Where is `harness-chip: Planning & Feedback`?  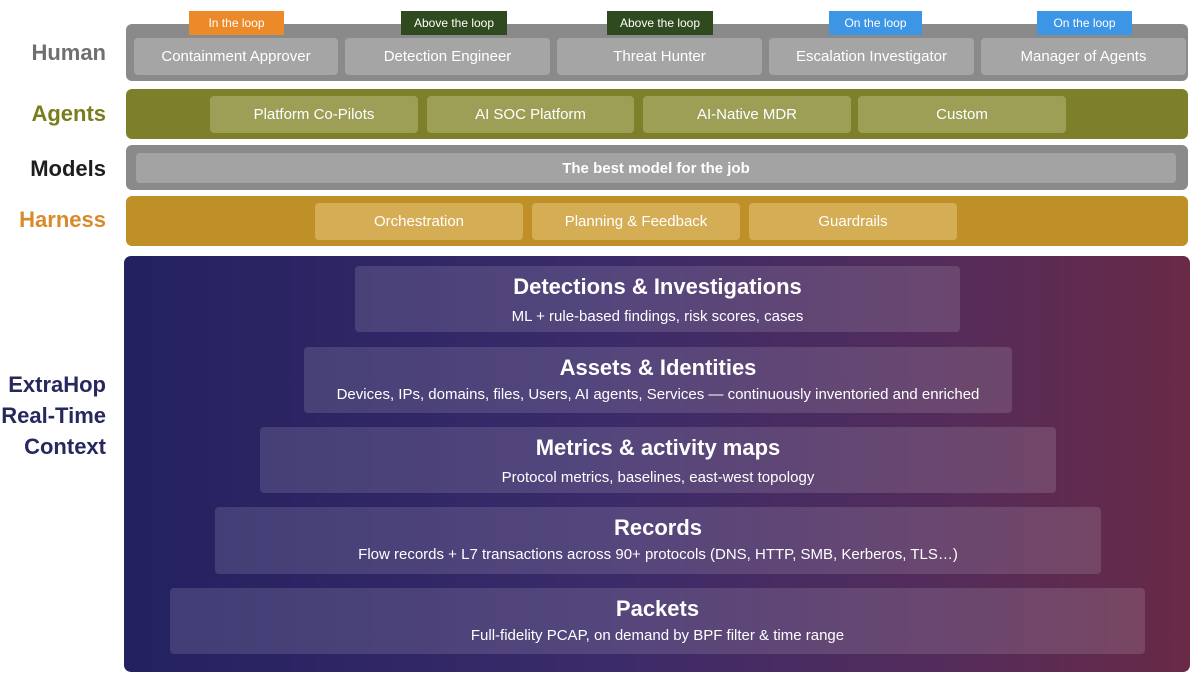 harness-chip: Planning & Feedback is located at coordinates (636, 221).